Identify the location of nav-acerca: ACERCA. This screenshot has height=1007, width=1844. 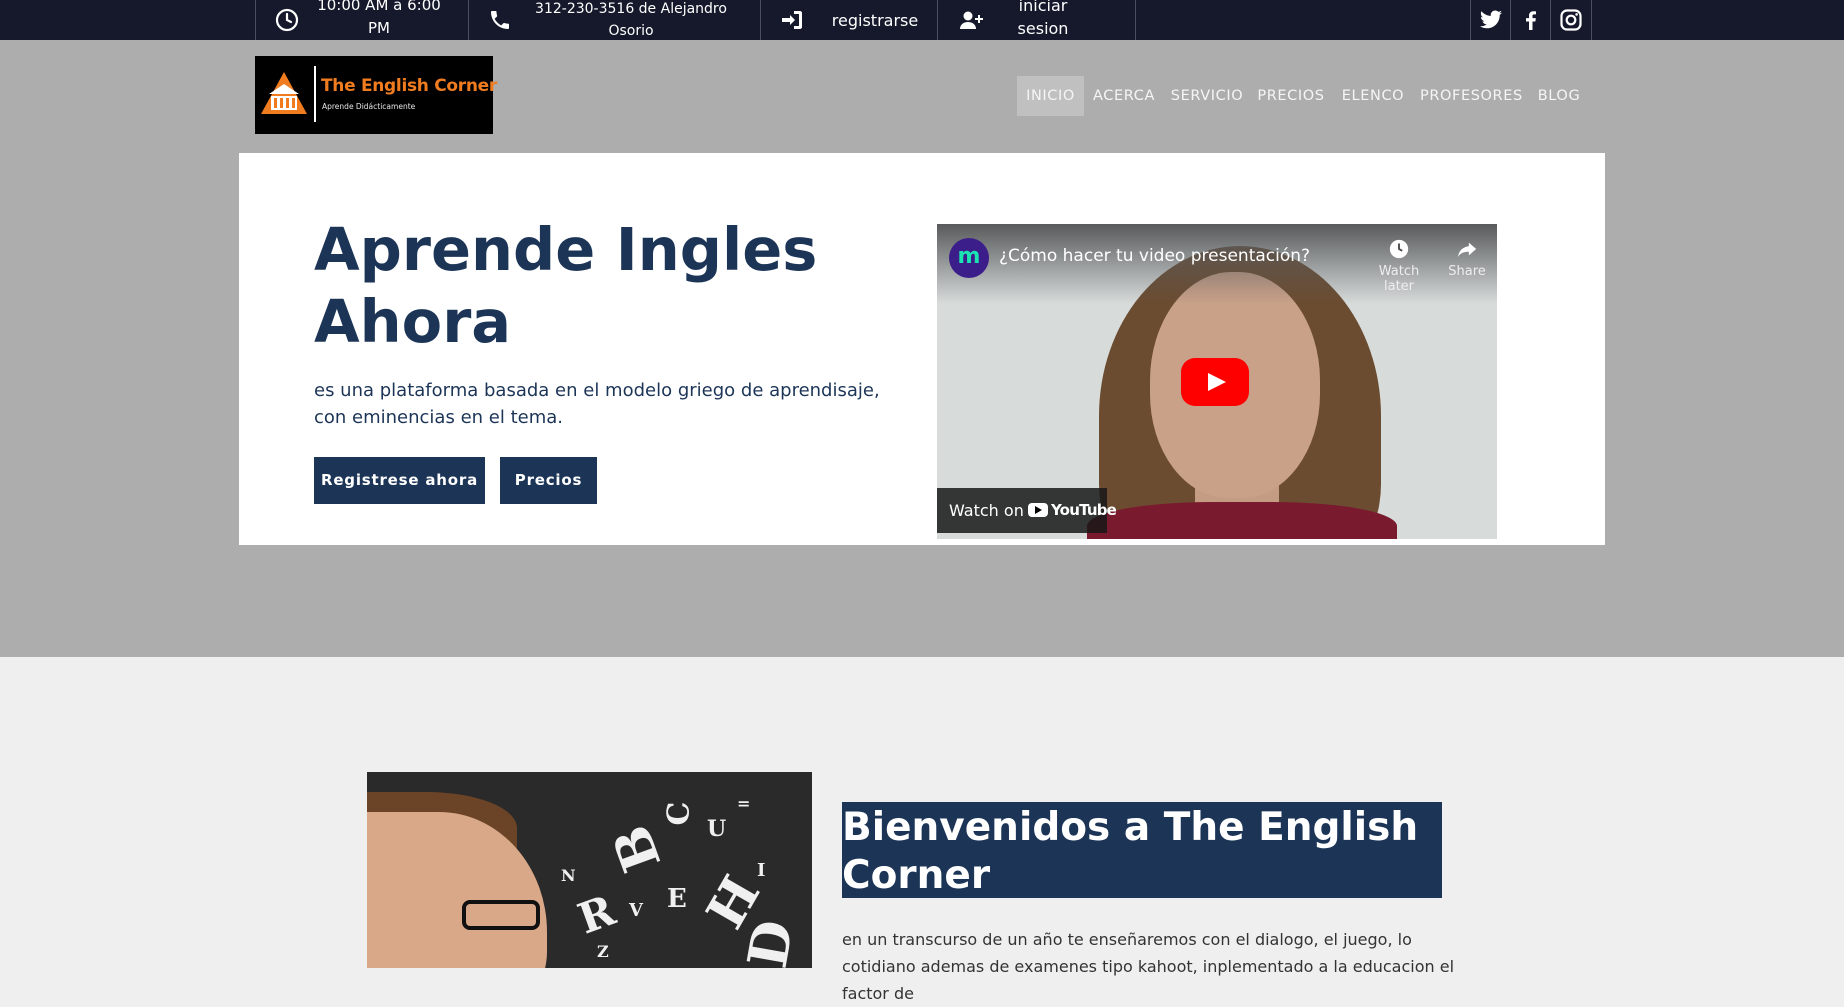
(1124, 96).